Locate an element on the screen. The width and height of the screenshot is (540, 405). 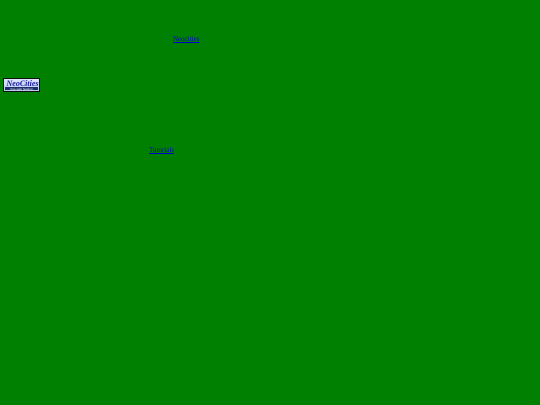
tutorials-link: Tutorials is located at coordinates (161, 150).